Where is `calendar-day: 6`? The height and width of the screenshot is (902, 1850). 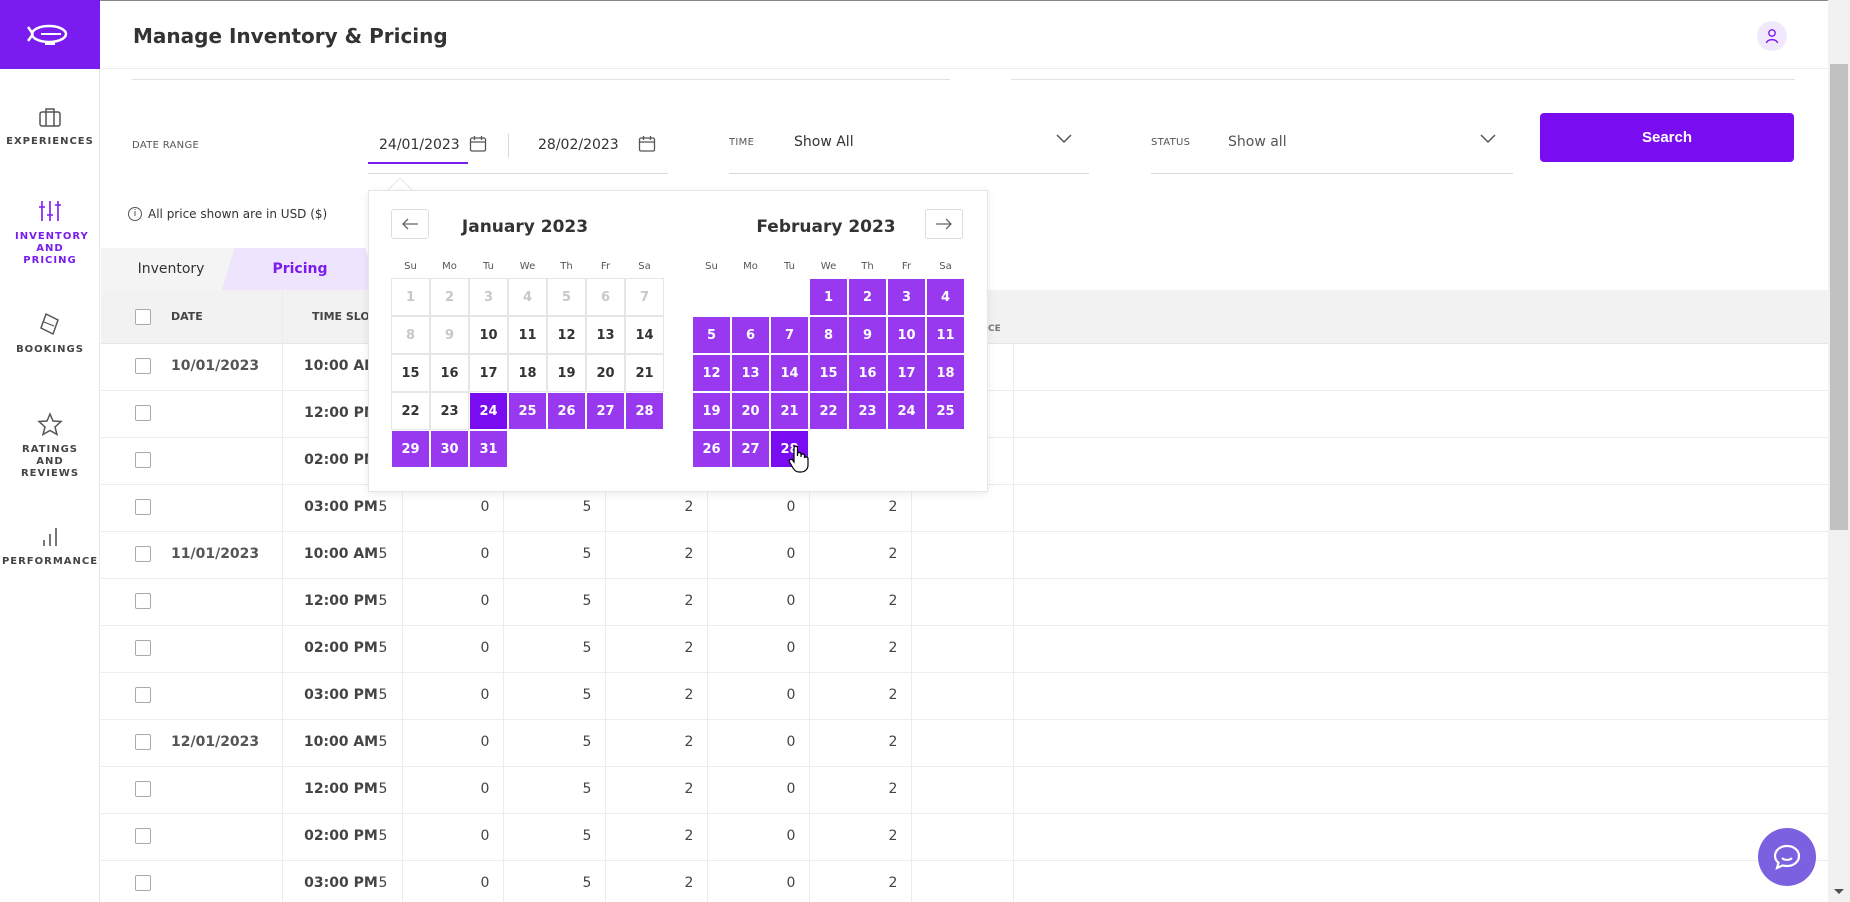 calendar-day: 6 is located at coordinates (750, 335).